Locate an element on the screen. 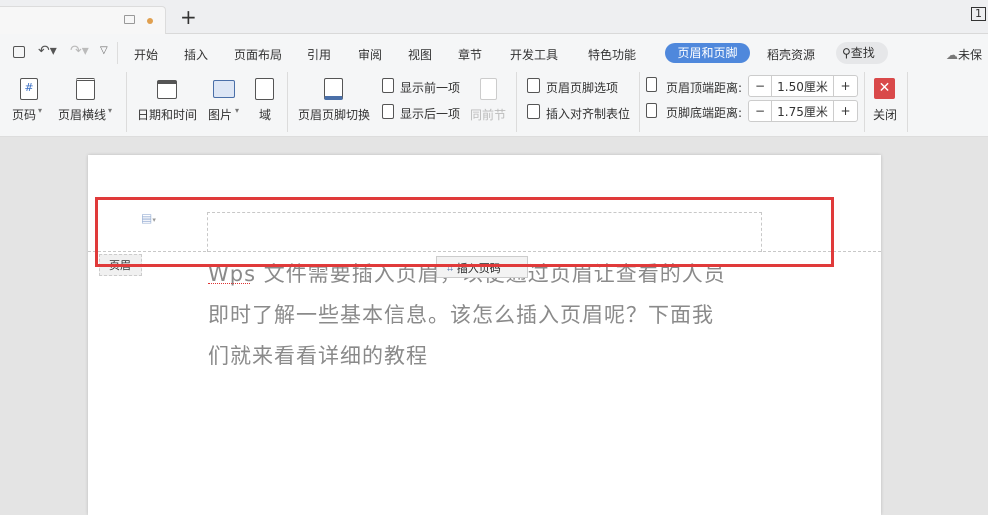 The height and width of the screenshot is (515, 988). new-tab-button: + is located at coordinates (188, 17).